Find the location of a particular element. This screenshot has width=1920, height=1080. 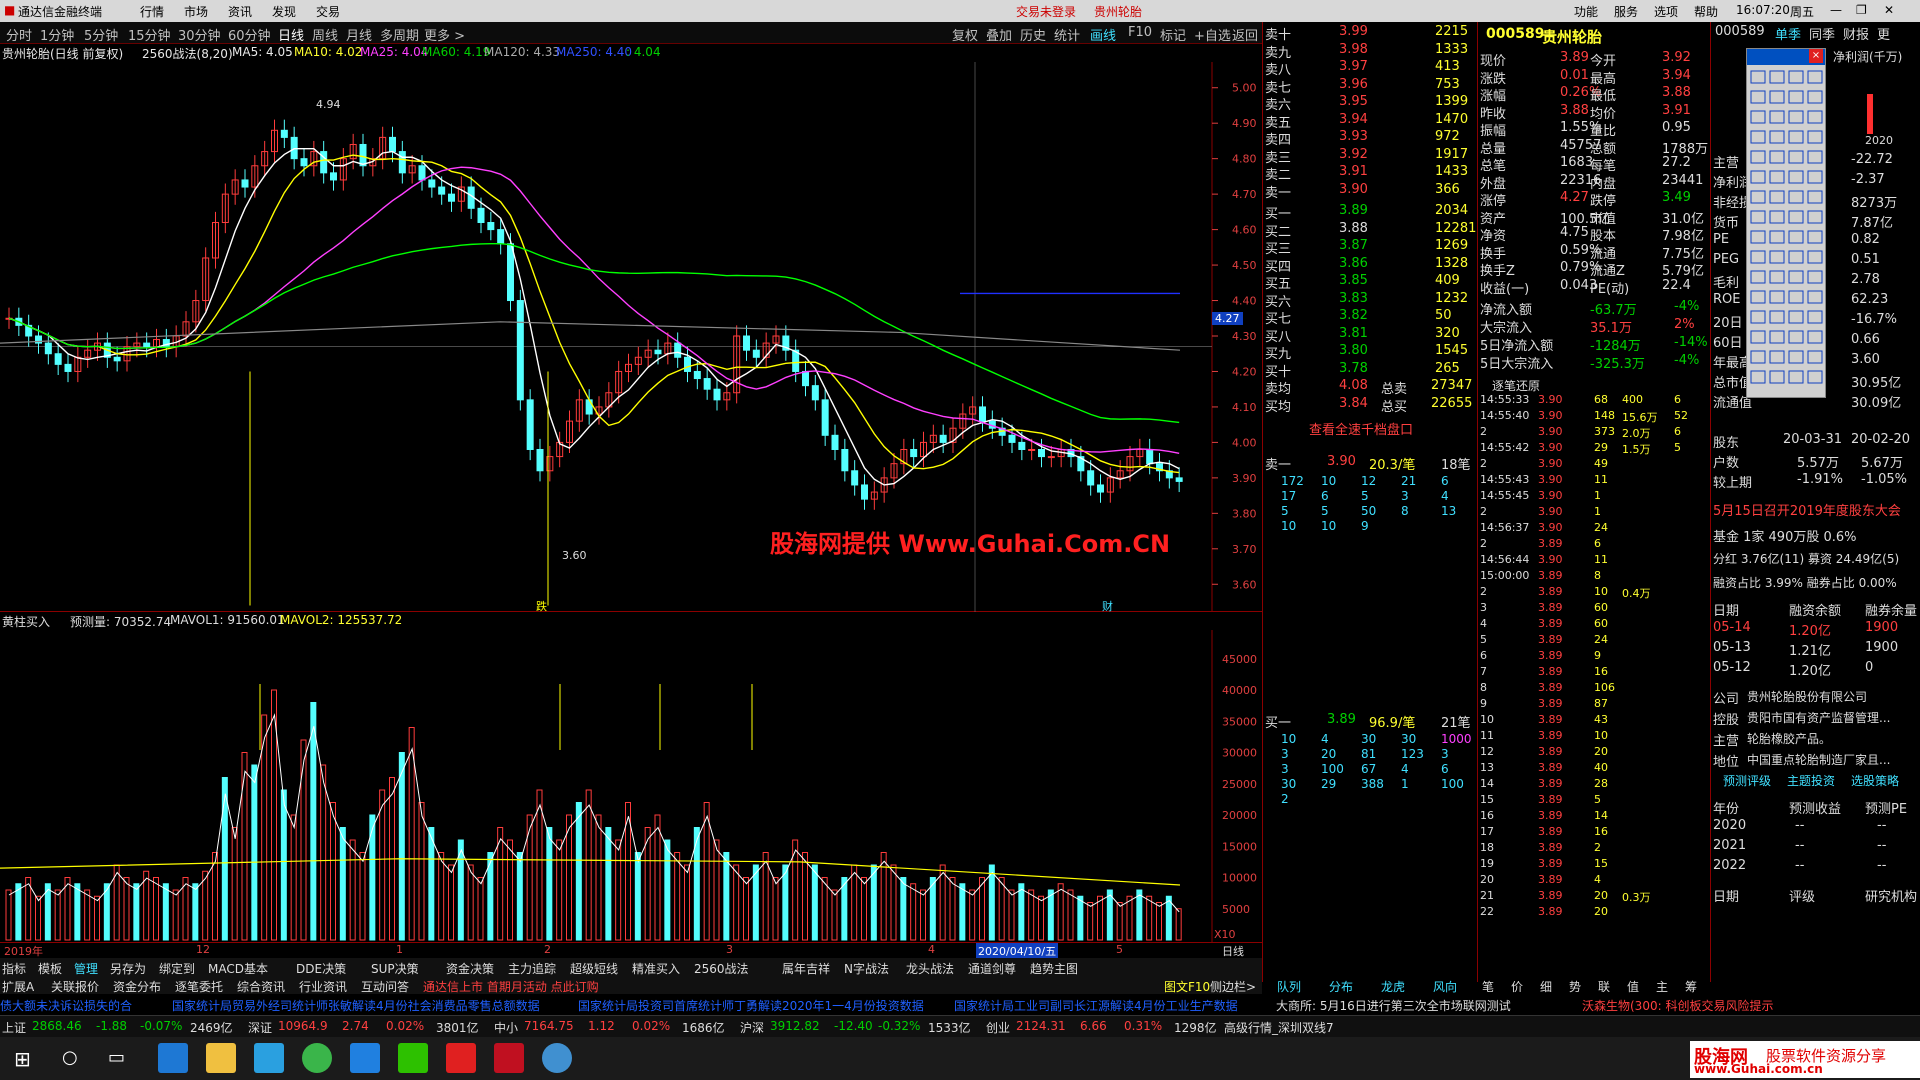

ticker-item: 国家统计局贸易外经司统计师张敏解读4月份社会消费品零售总额数据 is located at coordinates (356, 1005).